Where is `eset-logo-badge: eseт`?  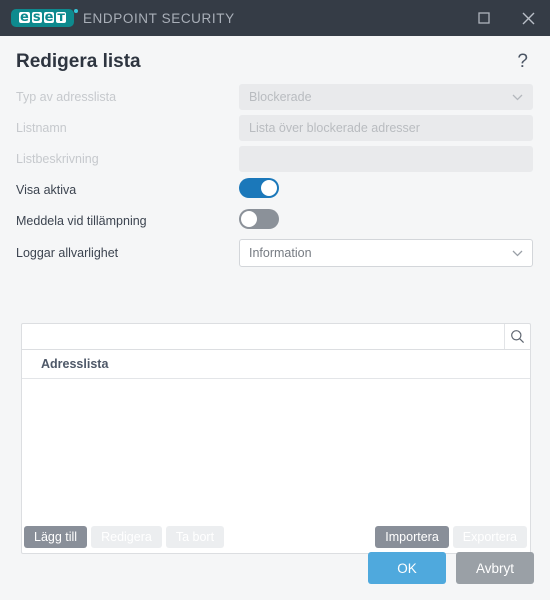 eset-logo-badge: eseт is located at coordinates (42, 18).